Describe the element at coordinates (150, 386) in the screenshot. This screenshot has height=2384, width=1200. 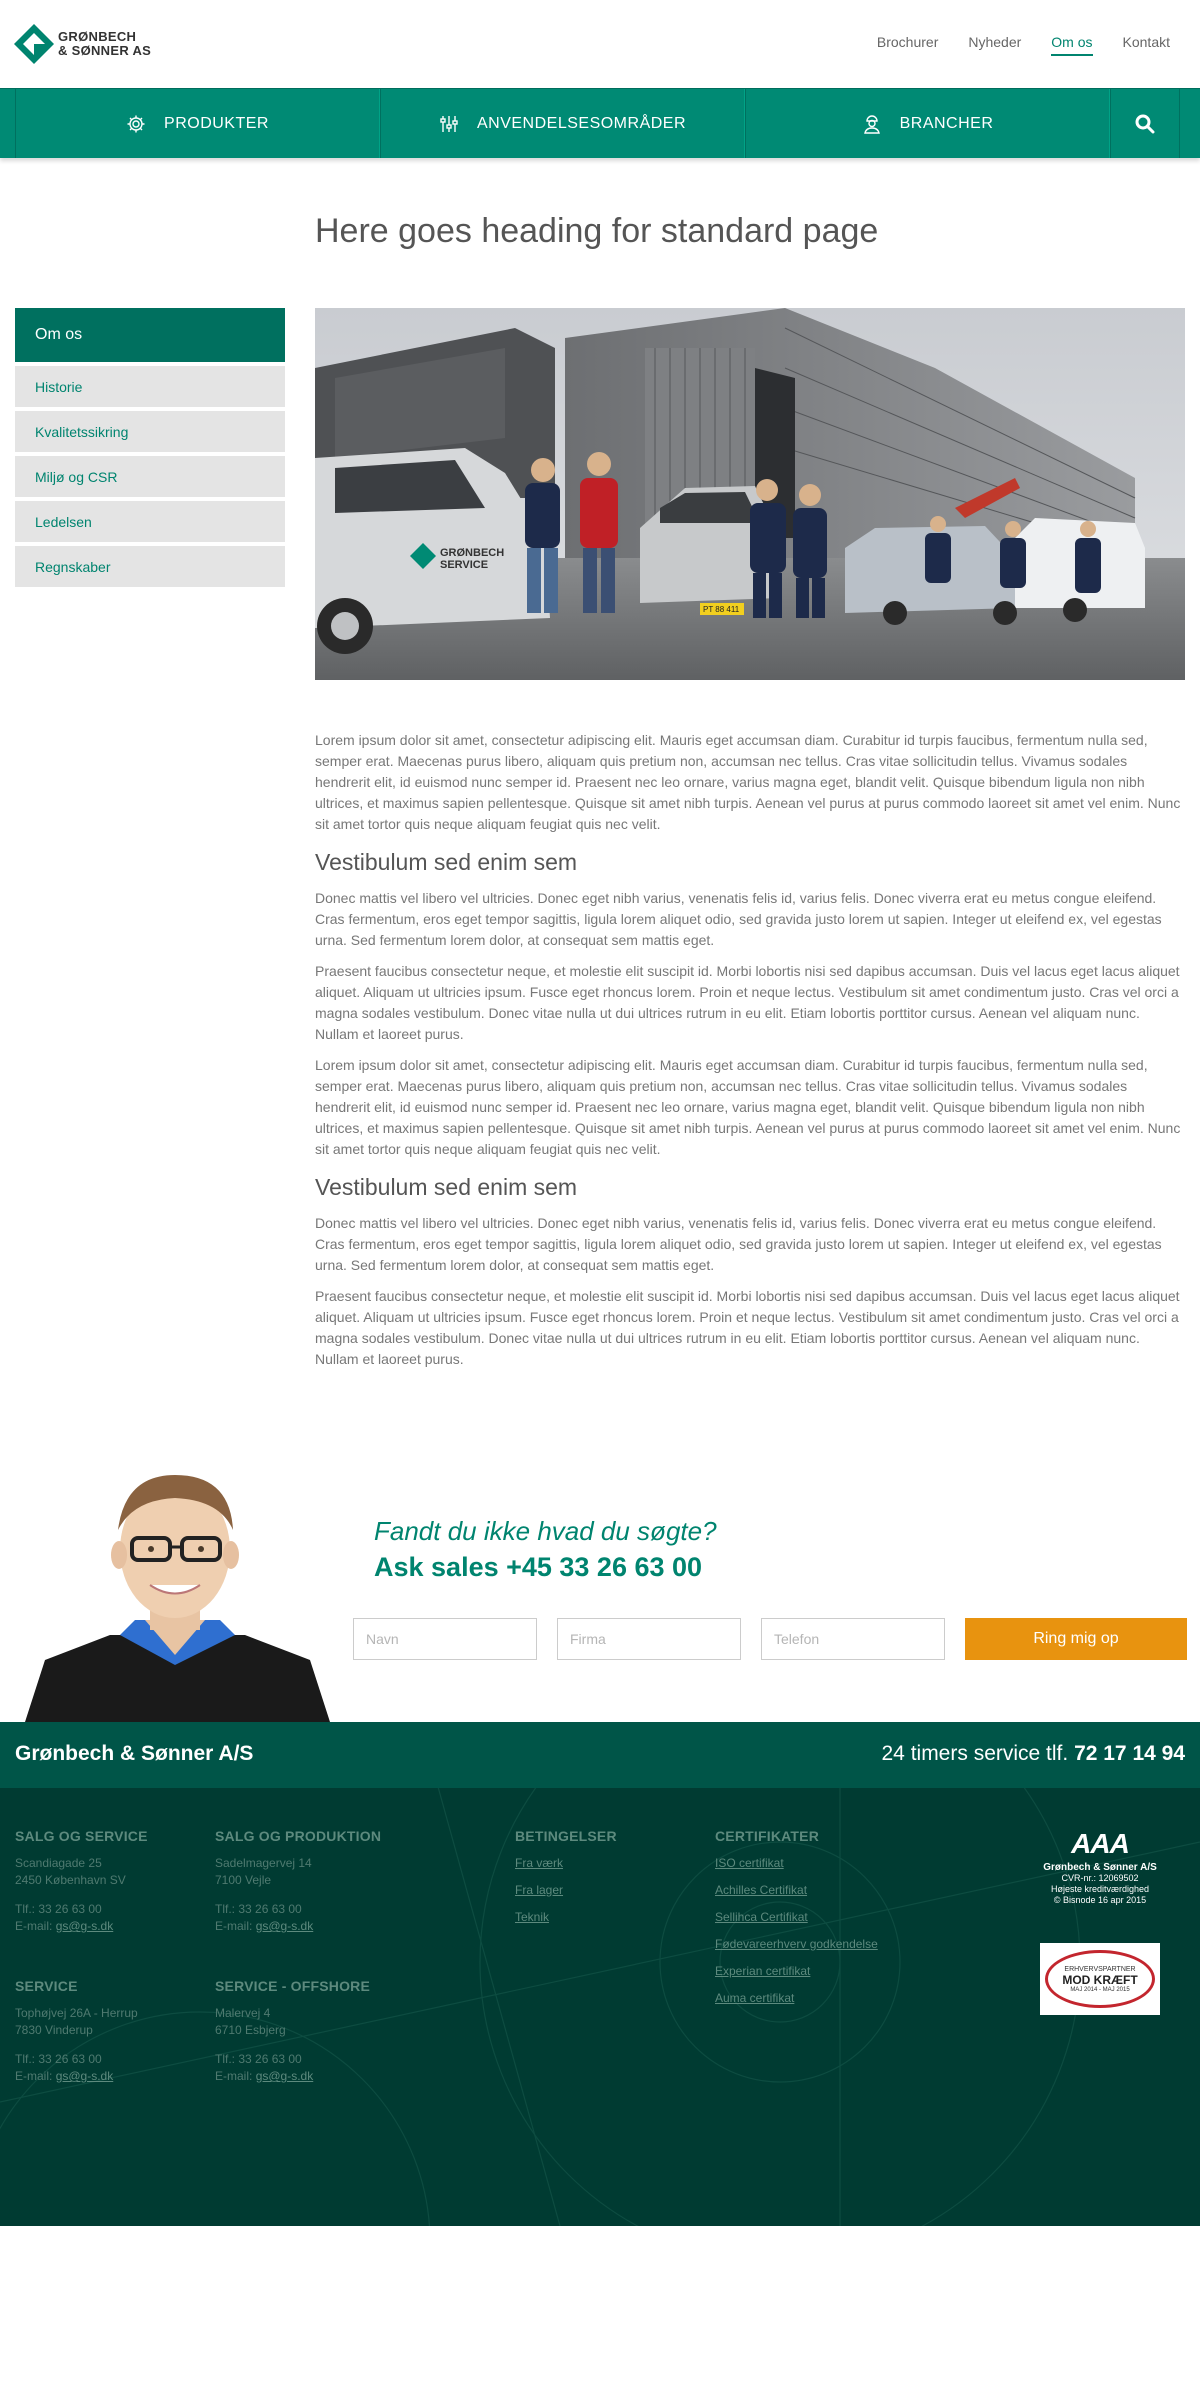
I see `sidebar-item-historie: Historie` at that location.